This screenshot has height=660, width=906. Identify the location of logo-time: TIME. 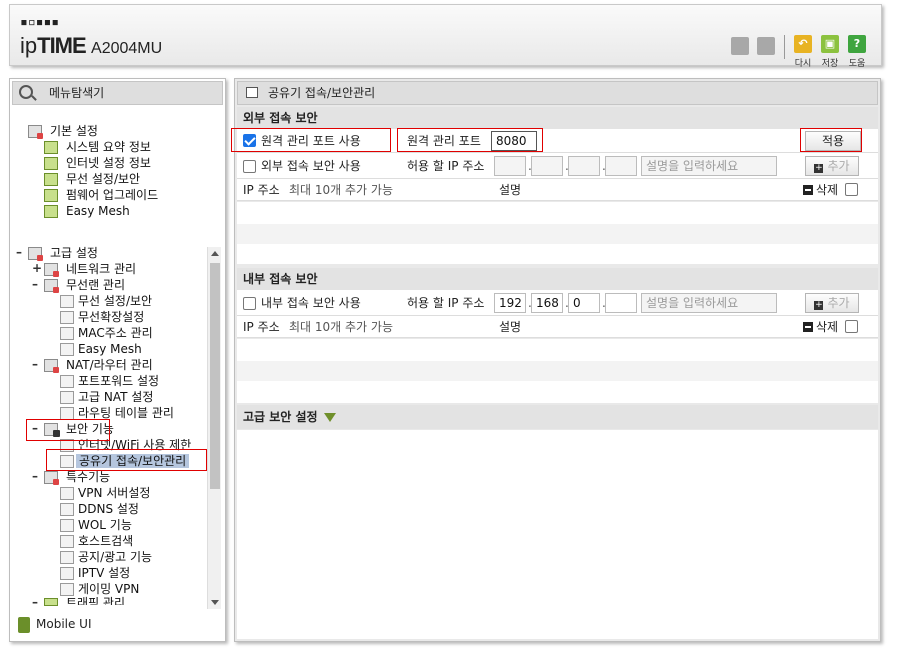
(62, 45).